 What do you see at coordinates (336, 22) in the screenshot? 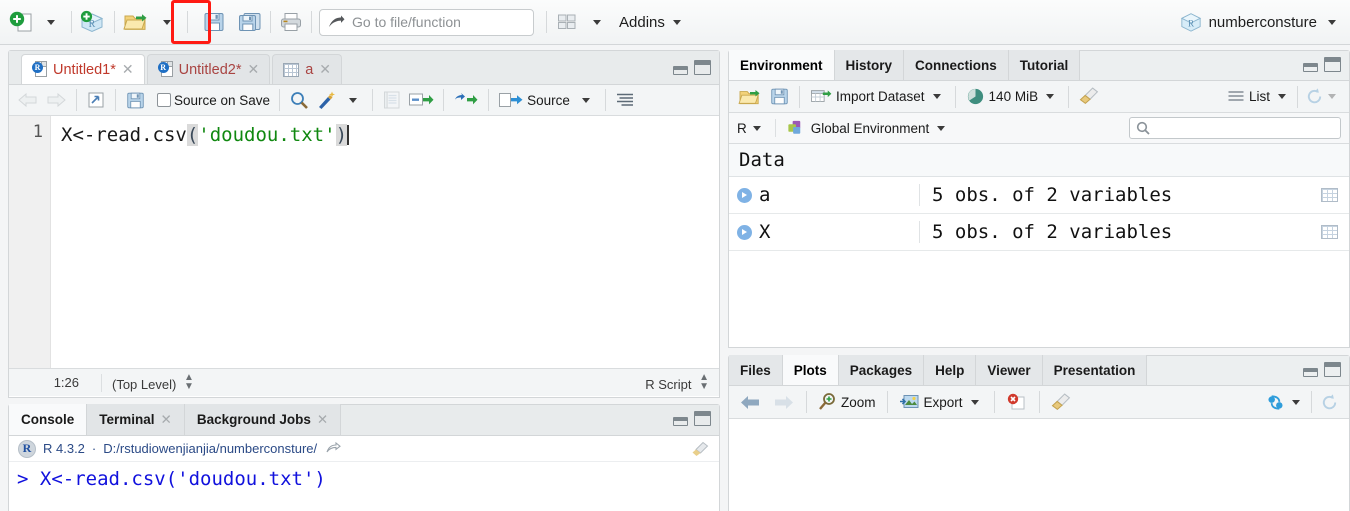
I see `goto-arrow-icon` at bounding box center [336, 22].